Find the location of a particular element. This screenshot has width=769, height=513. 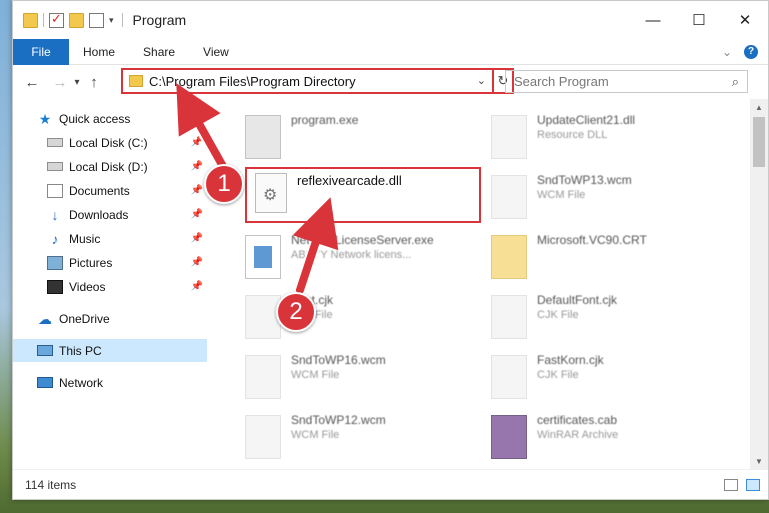

file-name: SndToWP12.wcm is located at coordinates (338, 420).